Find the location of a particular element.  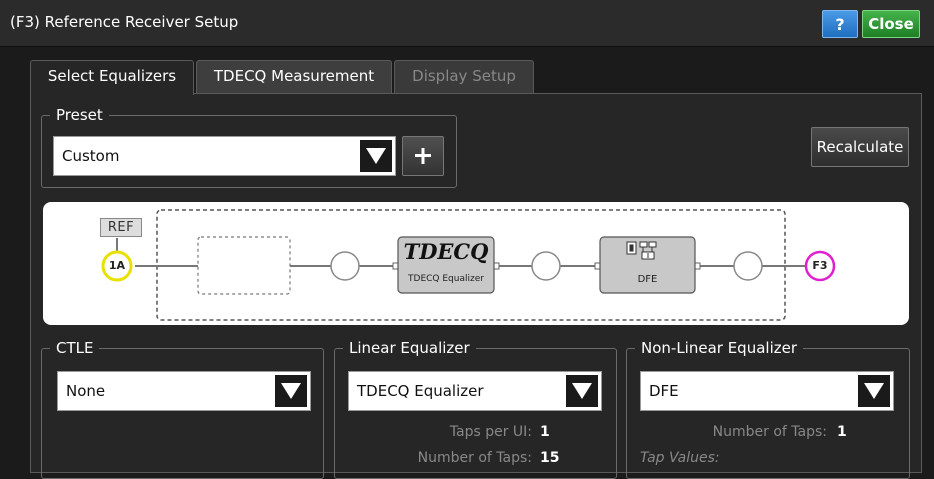

linear-num-taps-value: 15 is located at coordinates (550, 458).